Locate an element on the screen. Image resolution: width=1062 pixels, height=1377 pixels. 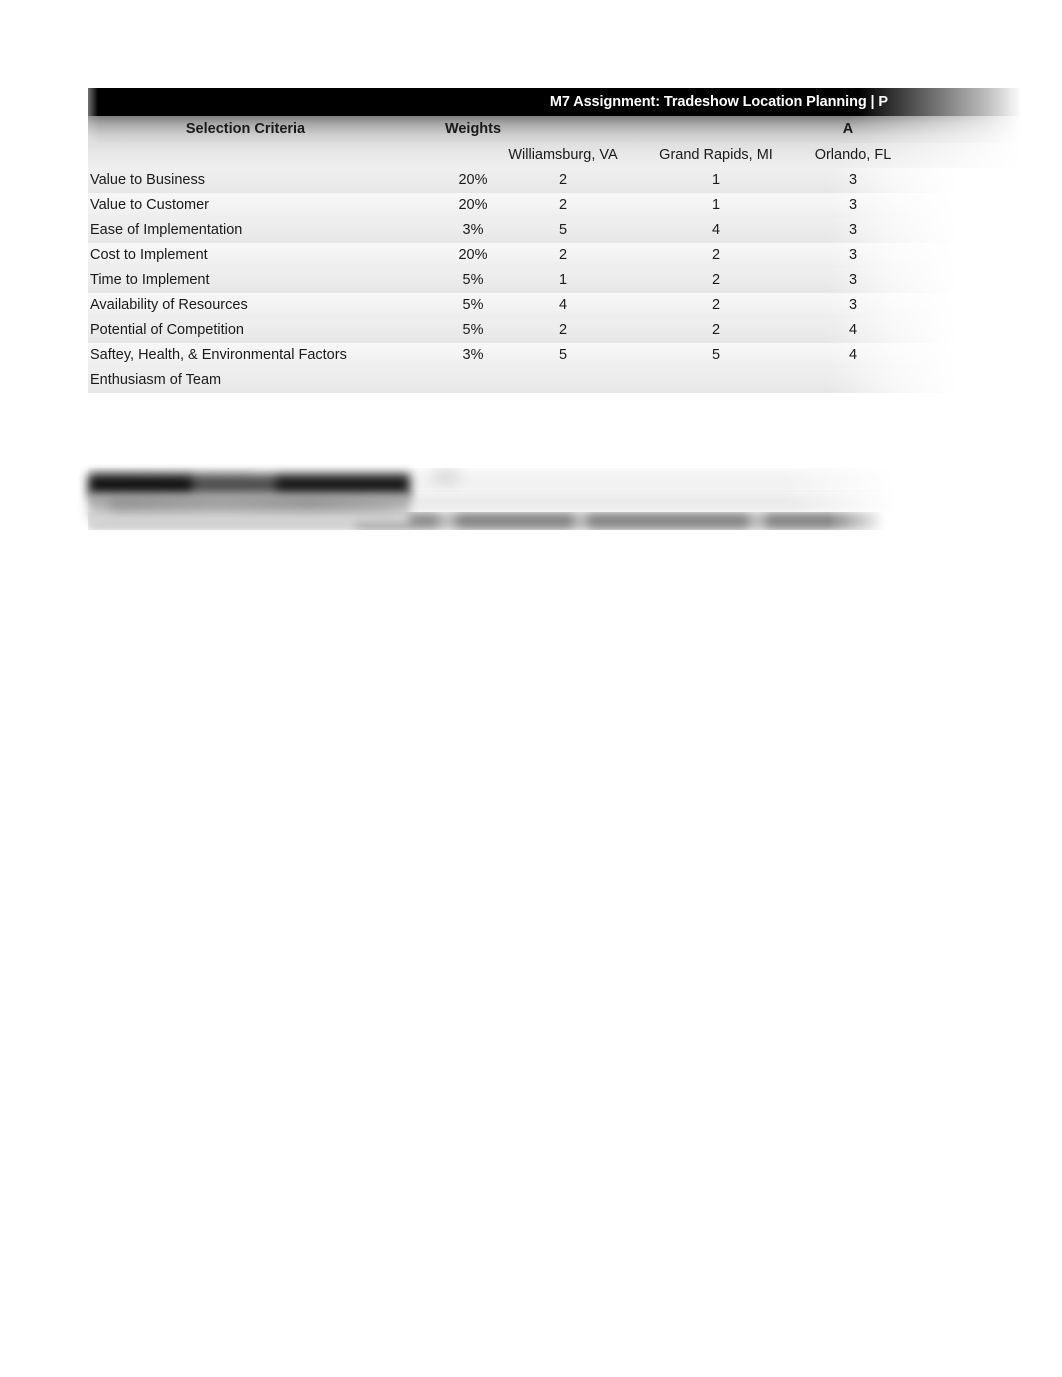
column-header-alternatives: A is located at coordinates (848, 129).